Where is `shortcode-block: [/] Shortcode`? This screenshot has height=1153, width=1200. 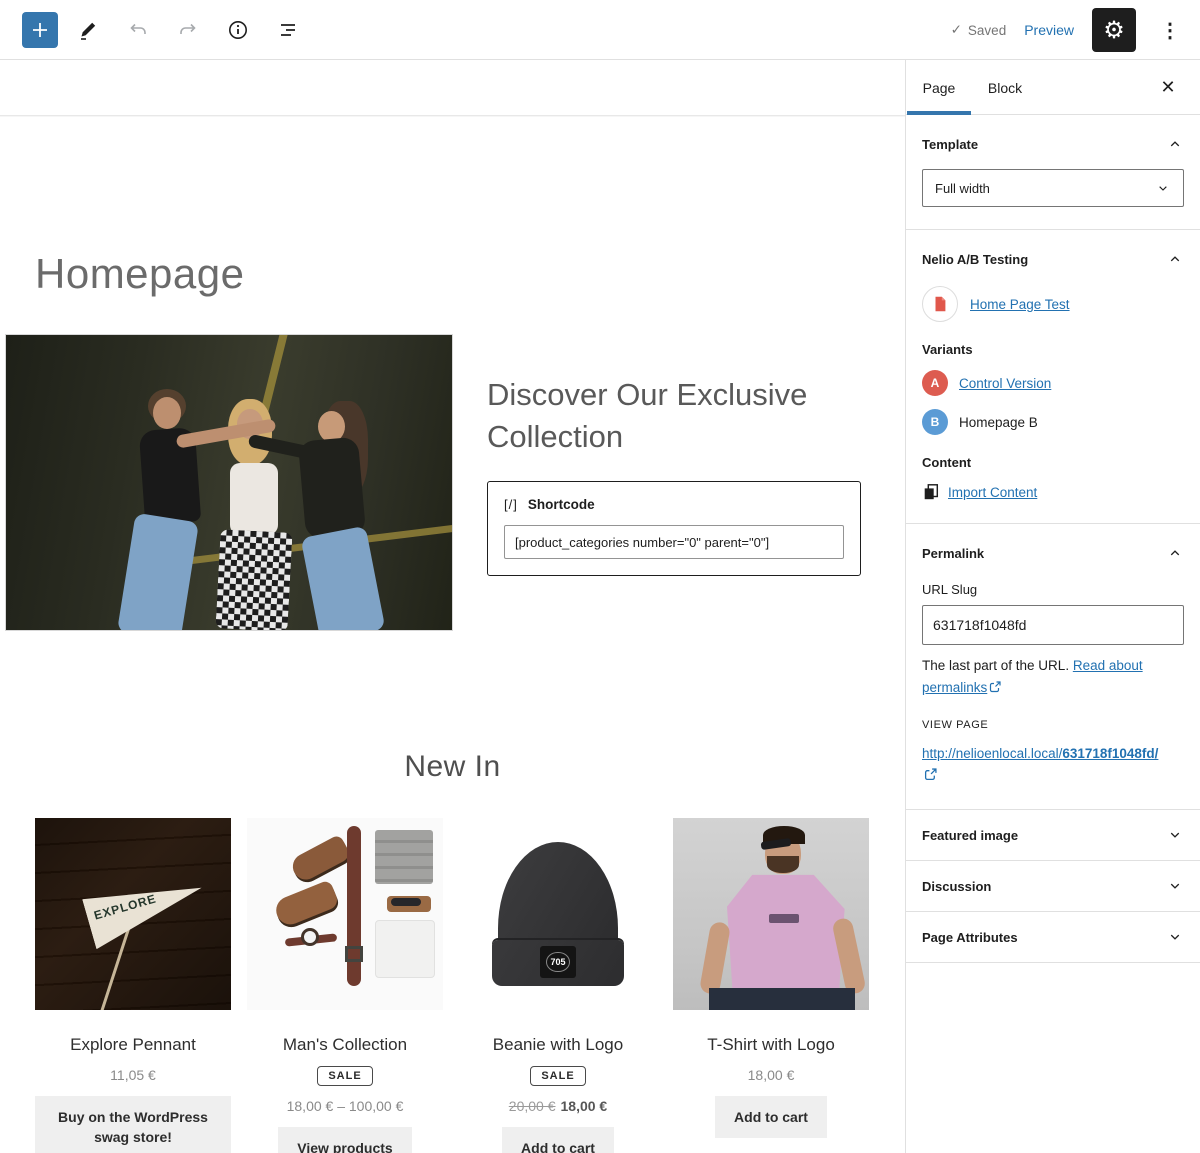 shortcode-block: [/] Shortcode is located at coordinates (674, 528).